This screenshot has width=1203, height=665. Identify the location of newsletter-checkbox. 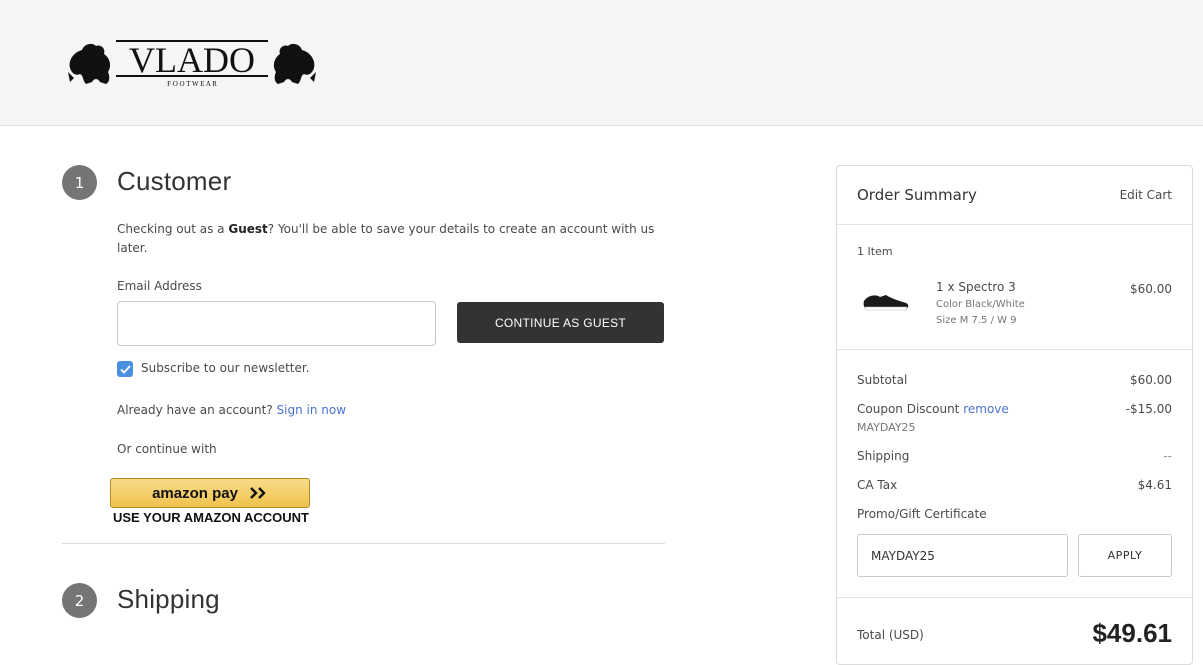
(125, 369).